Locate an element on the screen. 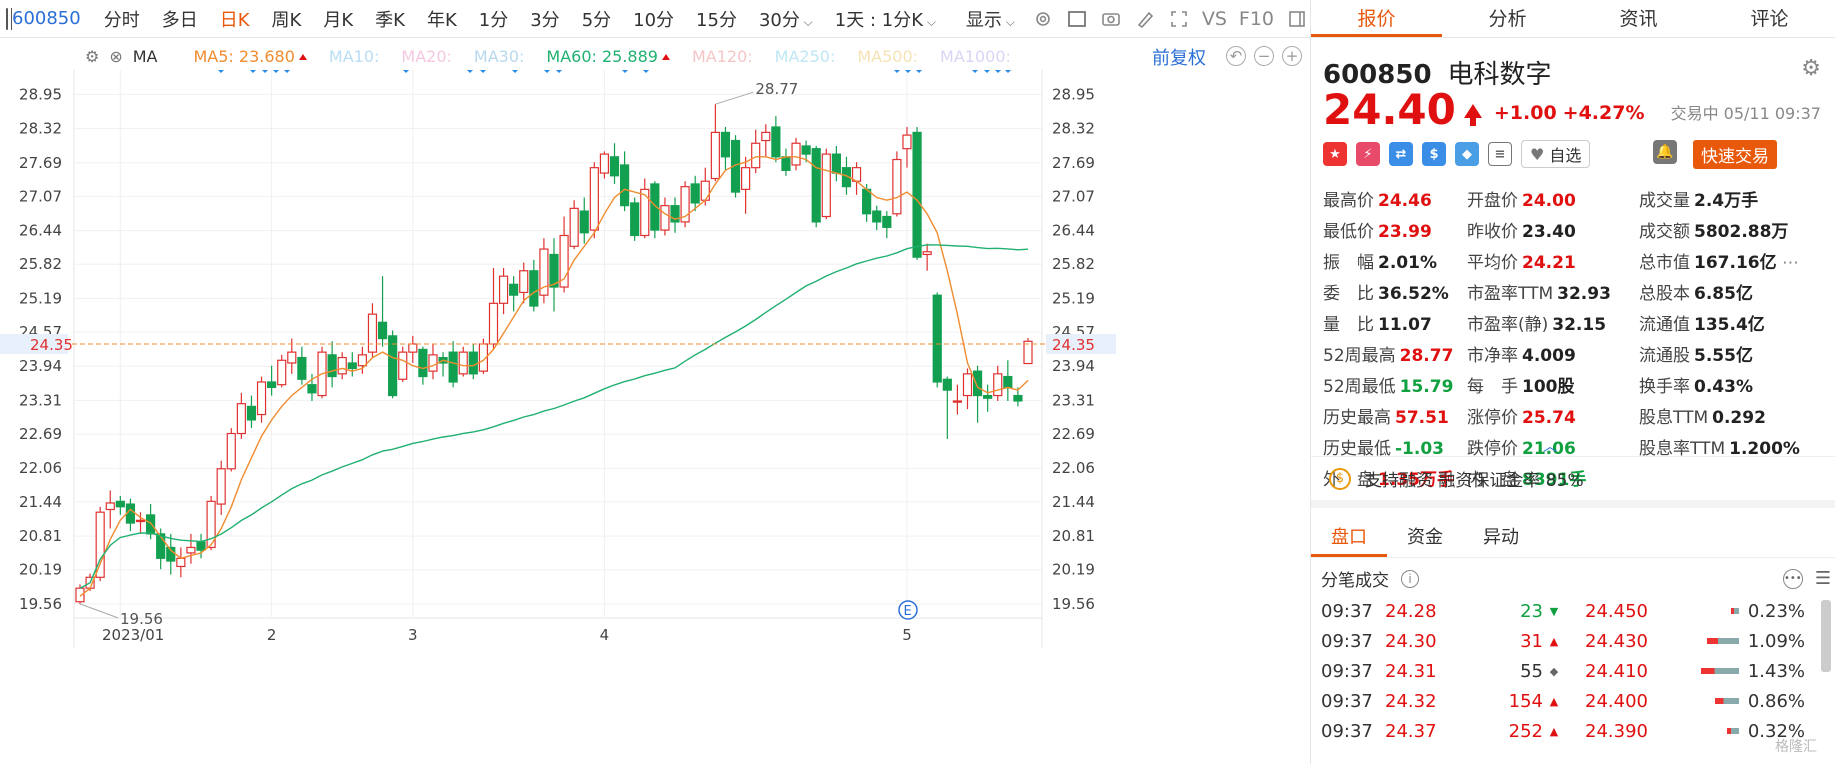 Image resolution: width=1835 pixels, height=764 pixels. dollar-icon: $ is located at coordinates (1434, 154).